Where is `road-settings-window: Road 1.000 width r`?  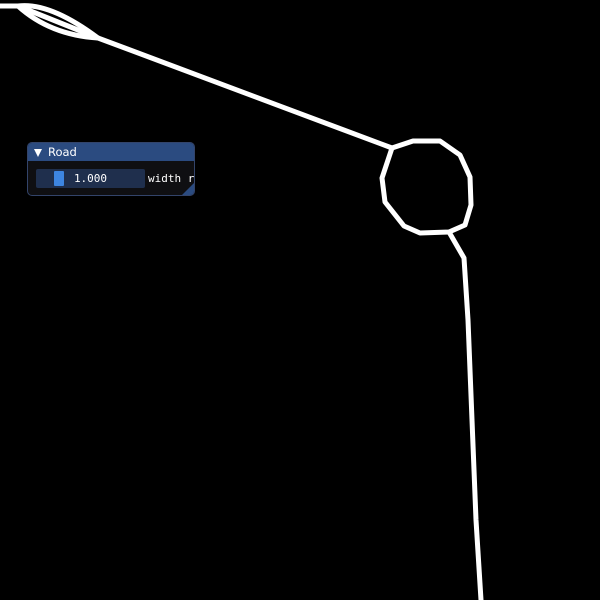 road-settings-window: Road 1.000 width r is located at coordinates (111, 169).